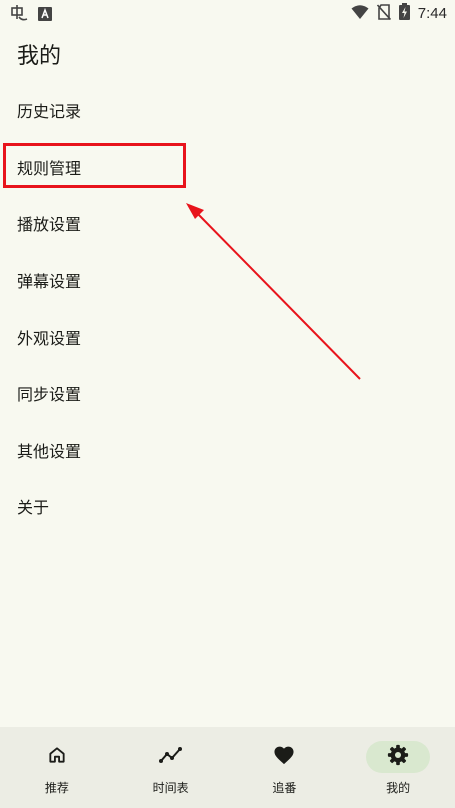 The height and width of the screenshot is (808, 455). I want to click on nav-item-recommend: 推荐, so click(57, 767).